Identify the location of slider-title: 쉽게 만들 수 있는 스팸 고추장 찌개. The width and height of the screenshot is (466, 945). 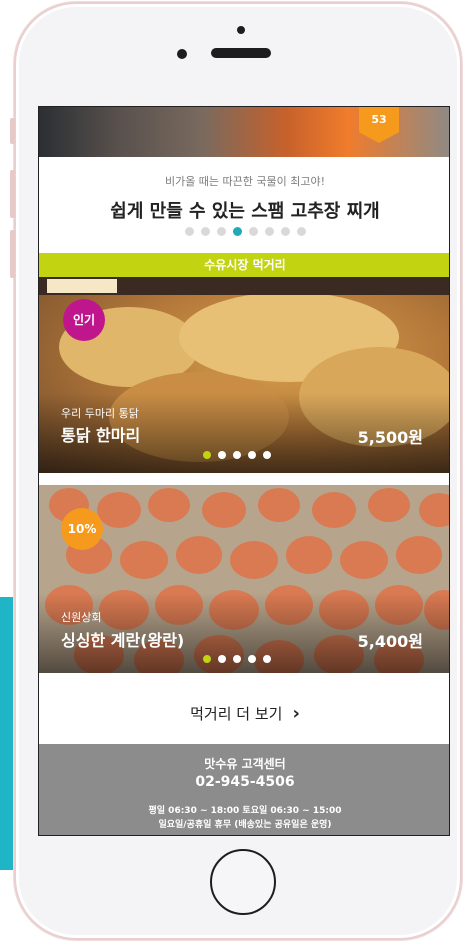
(244, 210).